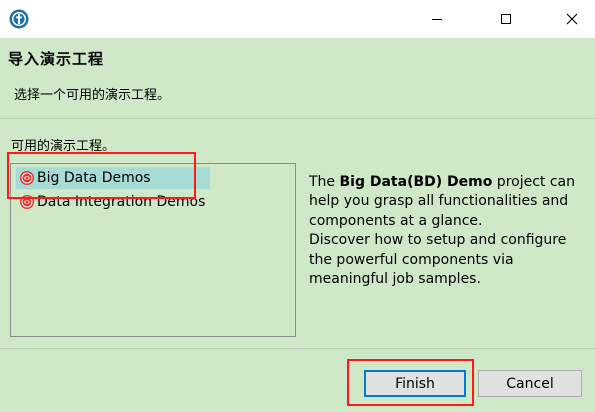 The height and width of the screenshot is (412, 595). What do you see at coordinates (19, 19) in the screenshot?
I see `talend-logo-icon` at bounding box center [19, 19].